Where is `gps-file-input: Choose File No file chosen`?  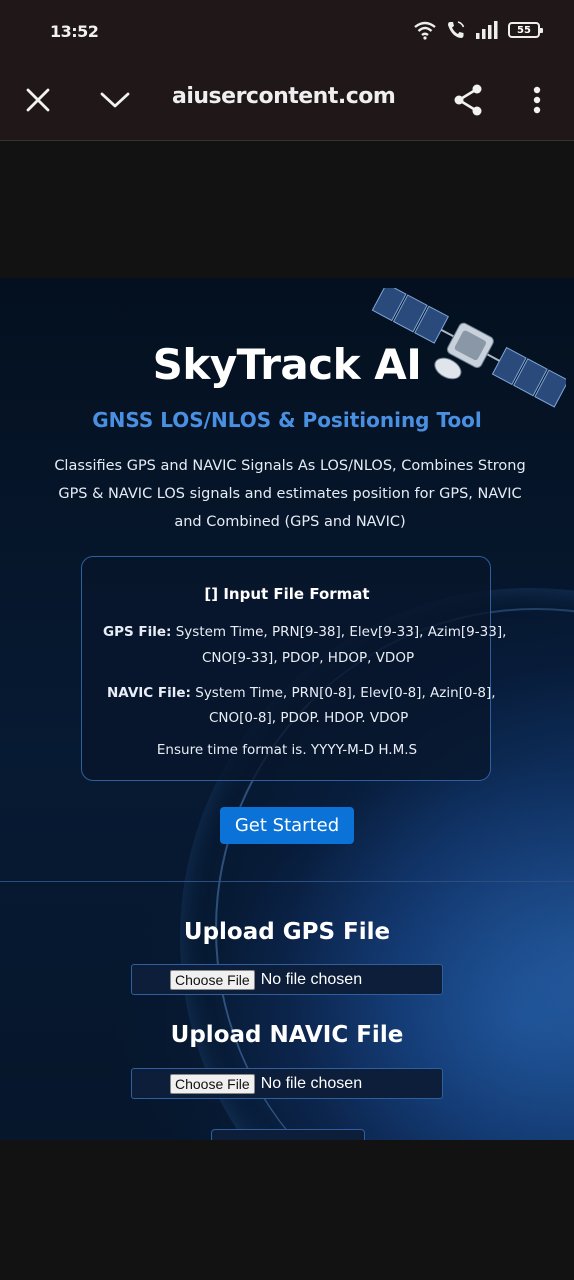 gps-file-input: Choose File No file chosen is located at coordinates (287, 979).